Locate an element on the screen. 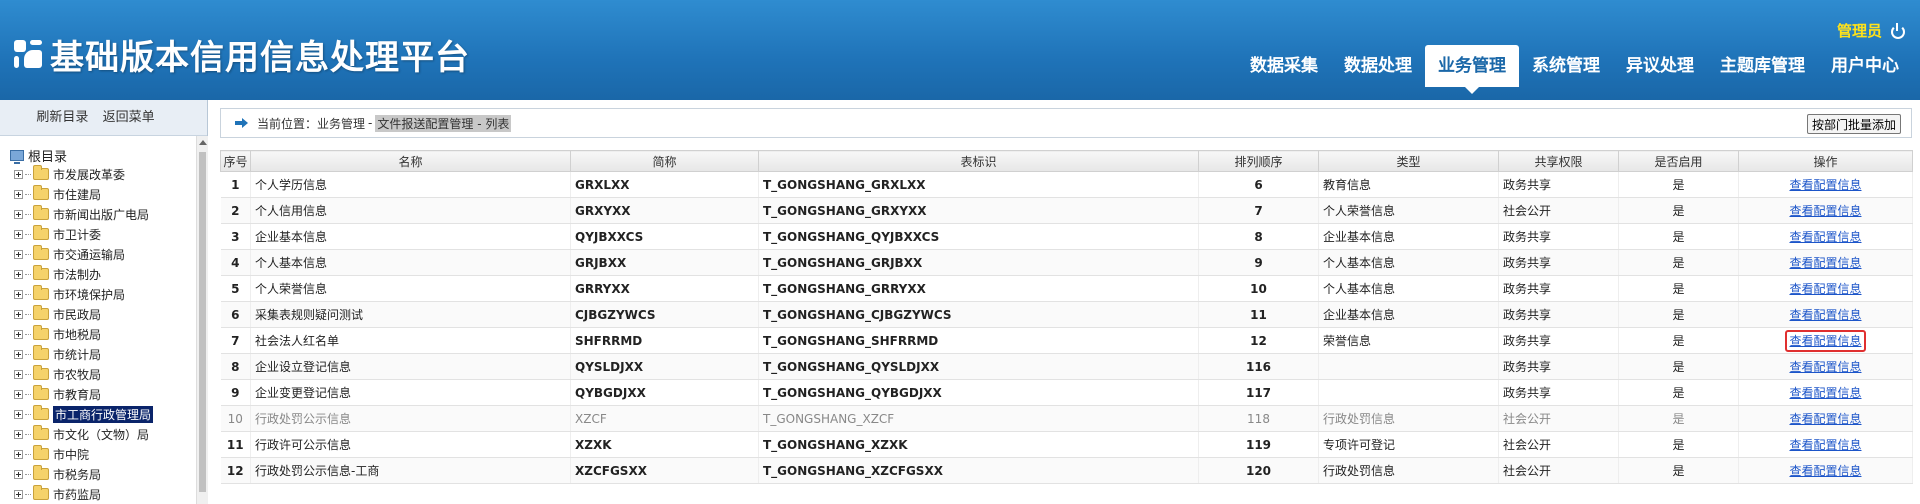 This screenshot has width=1920, height=504. tree-root-label: 根目录 is located at coordinates (47, 155).